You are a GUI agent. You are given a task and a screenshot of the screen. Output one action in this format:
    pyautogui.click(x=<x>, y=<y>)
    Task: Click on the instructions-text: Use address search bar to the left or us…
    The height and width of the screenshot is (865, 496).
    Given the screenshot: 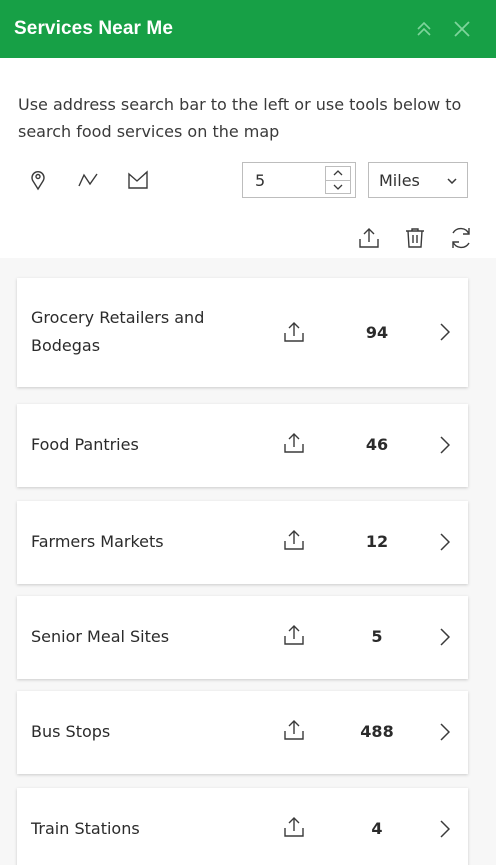 What is the action you would take?
    pyautogui.click(x=240, y=118)
    